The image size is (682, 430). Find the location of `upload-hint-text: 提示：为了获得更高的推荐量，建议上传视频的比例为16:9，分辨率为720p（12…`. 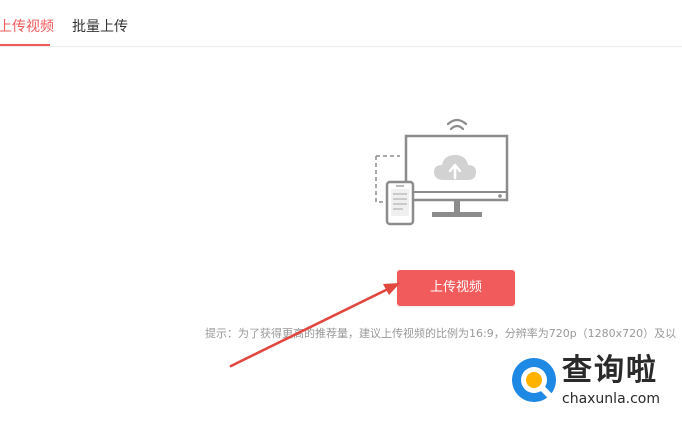

upload-hint-text: 提示：为了获得更高的推荐量，建议上传视频的比例为16:9，分辨率为720p（12… is located at coordinates (441, 333).